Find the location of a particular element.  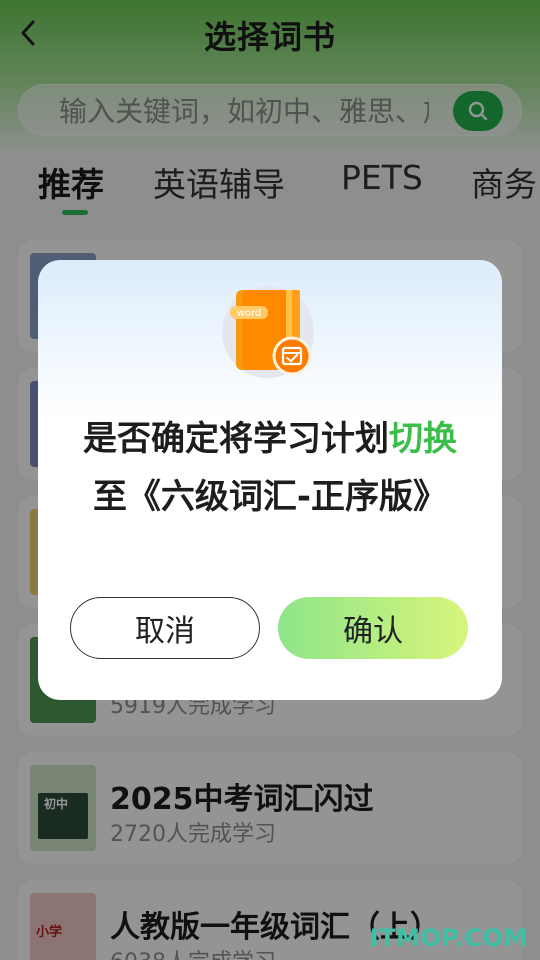

dialog-message: 是否确定将学习计划切换至《六级词汇-正序版》 is located at coordinates (270, 468).